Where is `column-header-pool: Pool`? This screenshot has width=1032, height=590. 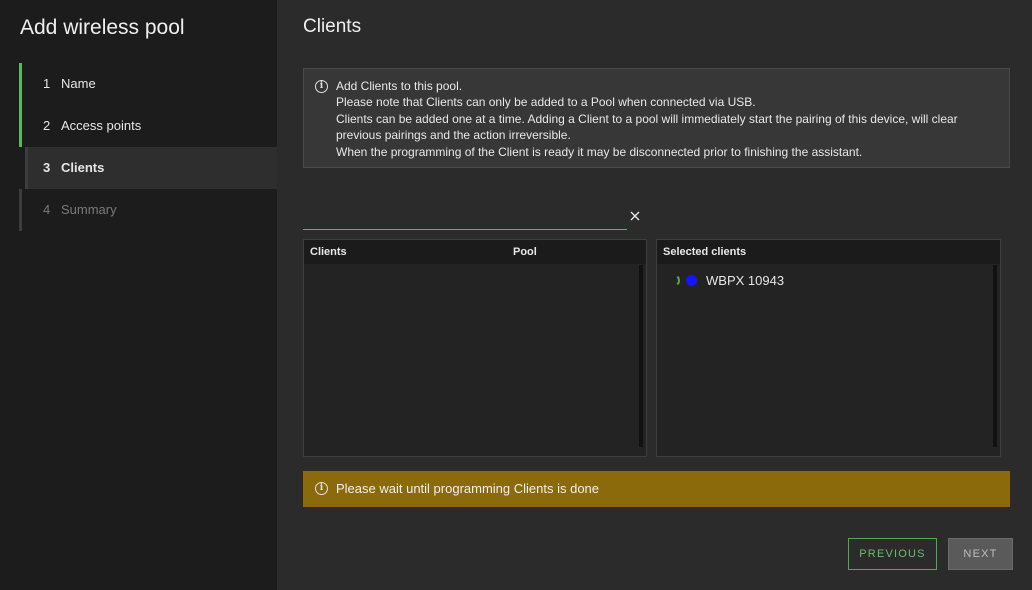
column-header-pool: Pool is located at coordinates (525, 252).